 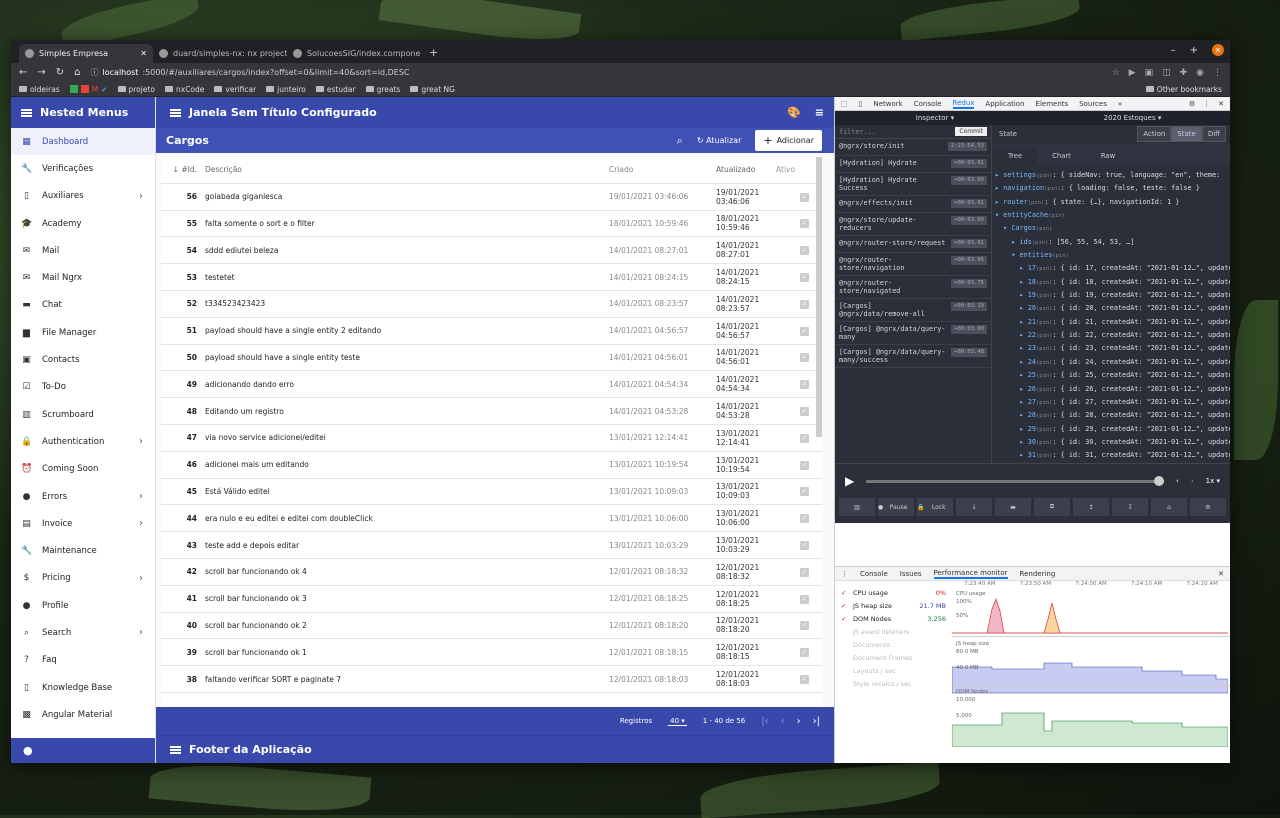 What do you see at coordinates (336, 89) in the screenshot?
I see `bookmark-item: estudar` at bounding box center [336, 89].